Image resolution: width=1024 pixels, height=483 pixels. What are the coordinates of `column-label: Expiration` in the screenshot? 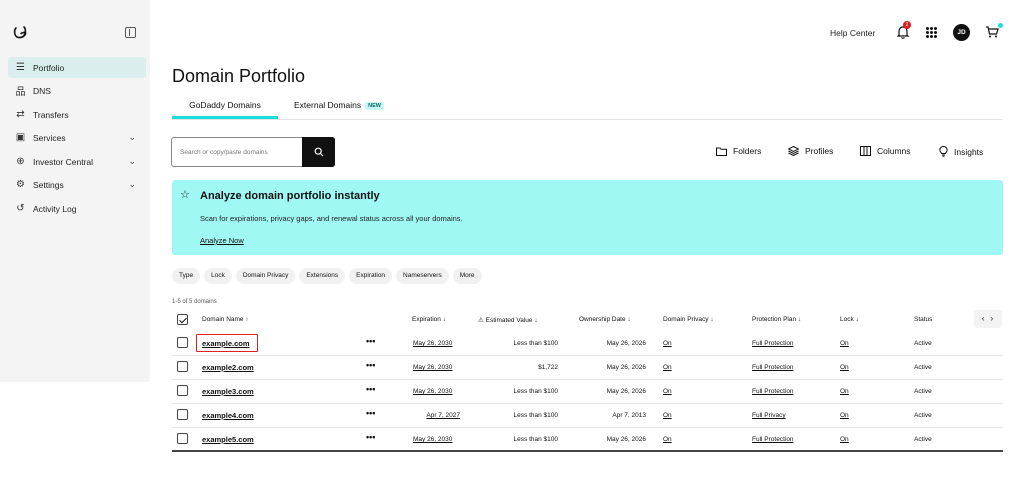 It's located at (426, 319).